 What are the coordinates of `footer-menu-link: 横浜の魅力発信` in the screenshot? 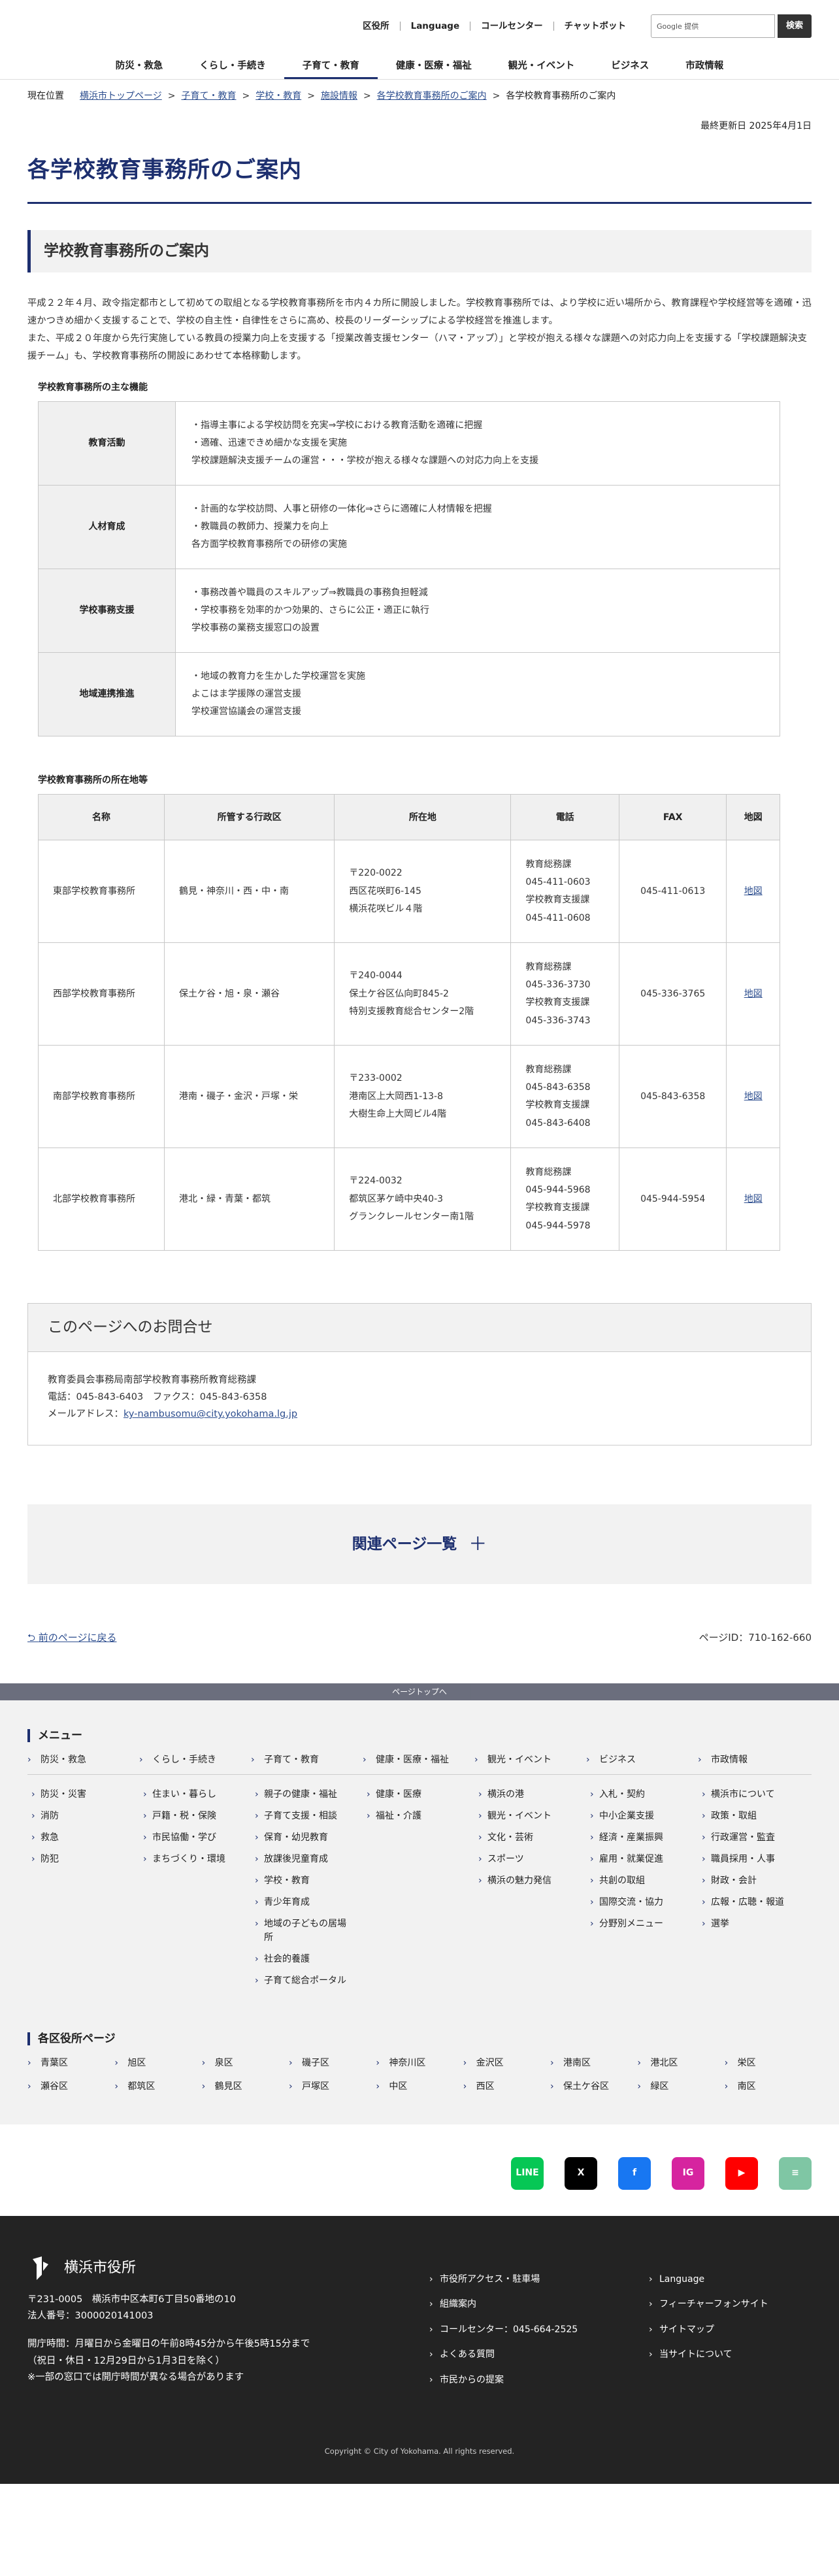 It's located at (532, 1881).